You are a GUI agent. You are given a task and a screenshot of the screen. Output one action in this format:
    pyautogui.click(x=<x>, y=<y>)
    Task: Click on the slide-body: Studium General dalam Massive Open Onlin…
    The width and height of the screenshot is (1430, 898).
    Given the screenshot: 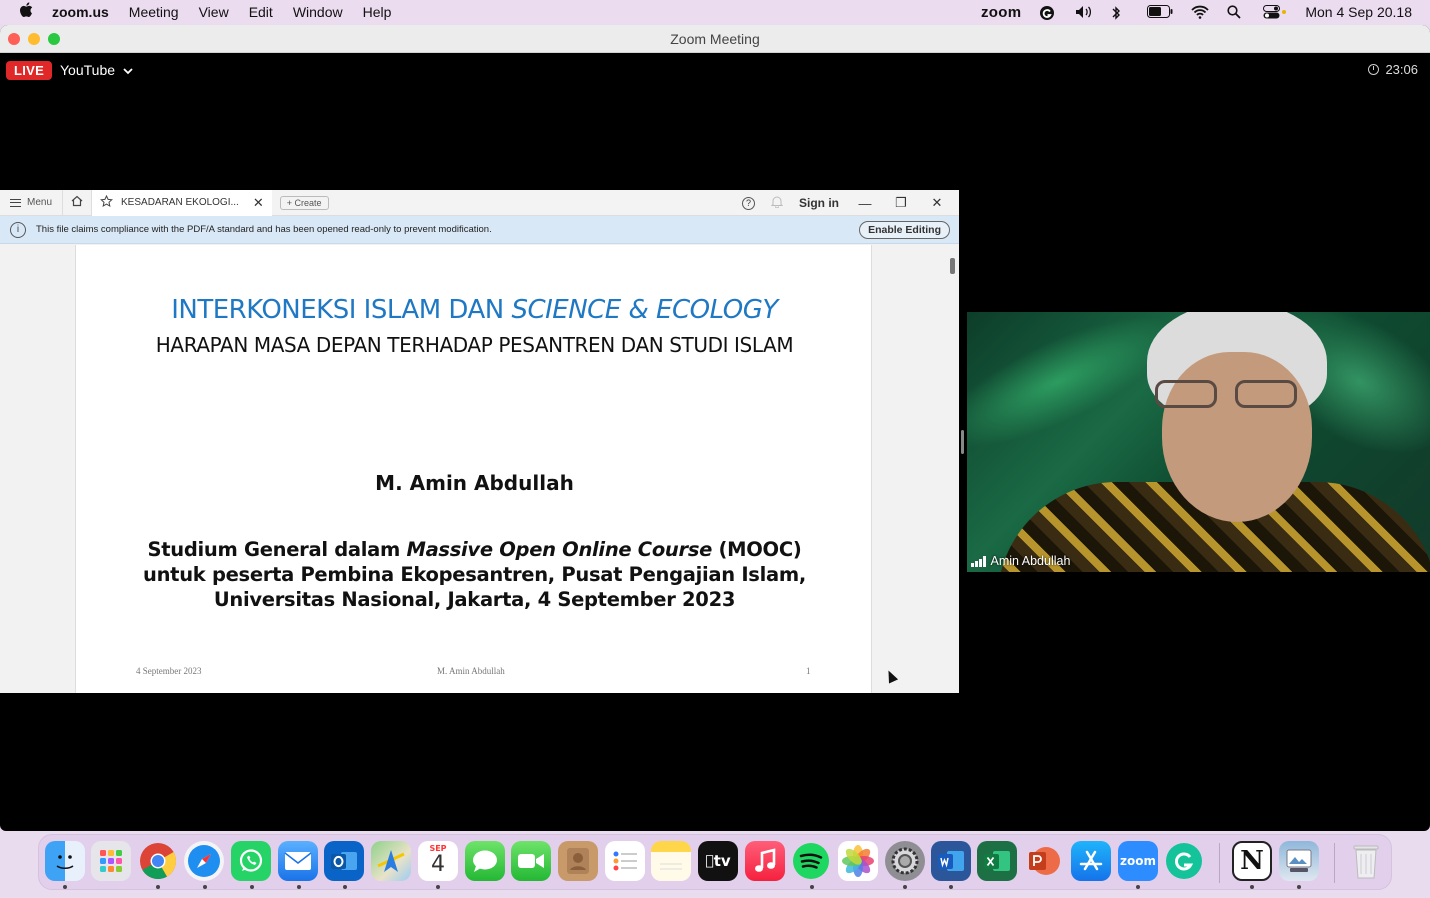 What is the action you would take?
    pyautogui.click(x=474, y=574)
    